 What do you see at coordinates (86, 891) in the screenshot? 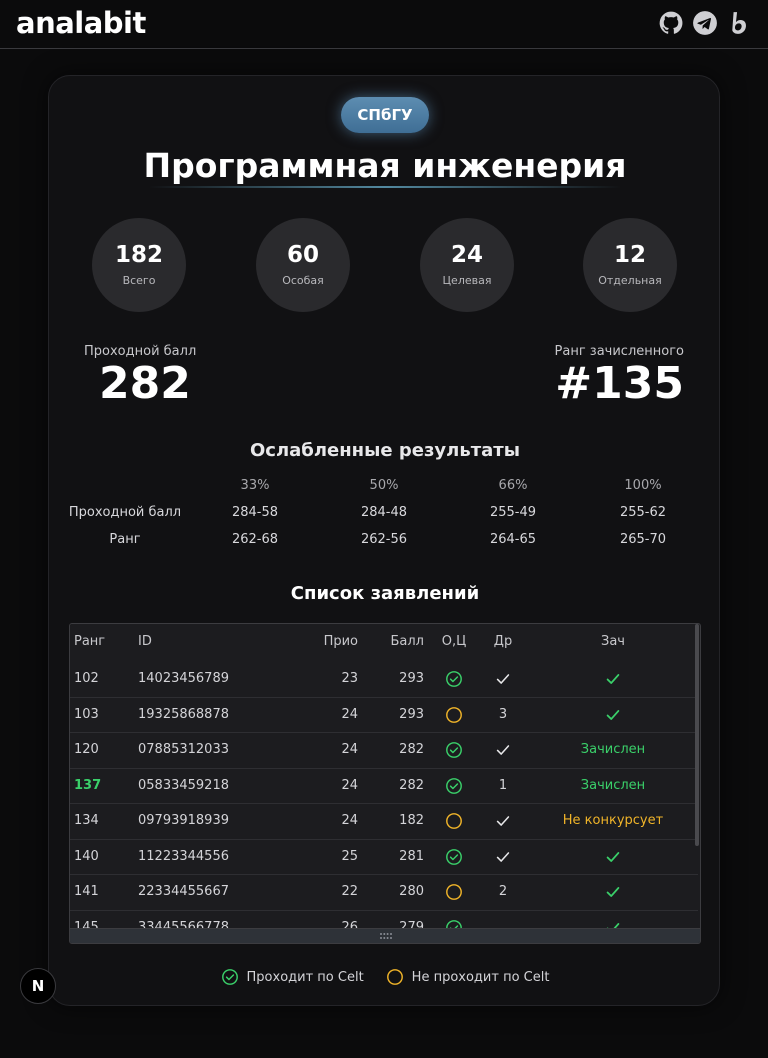
I see `cell-rank: 141` at bounding box center [86, 891].